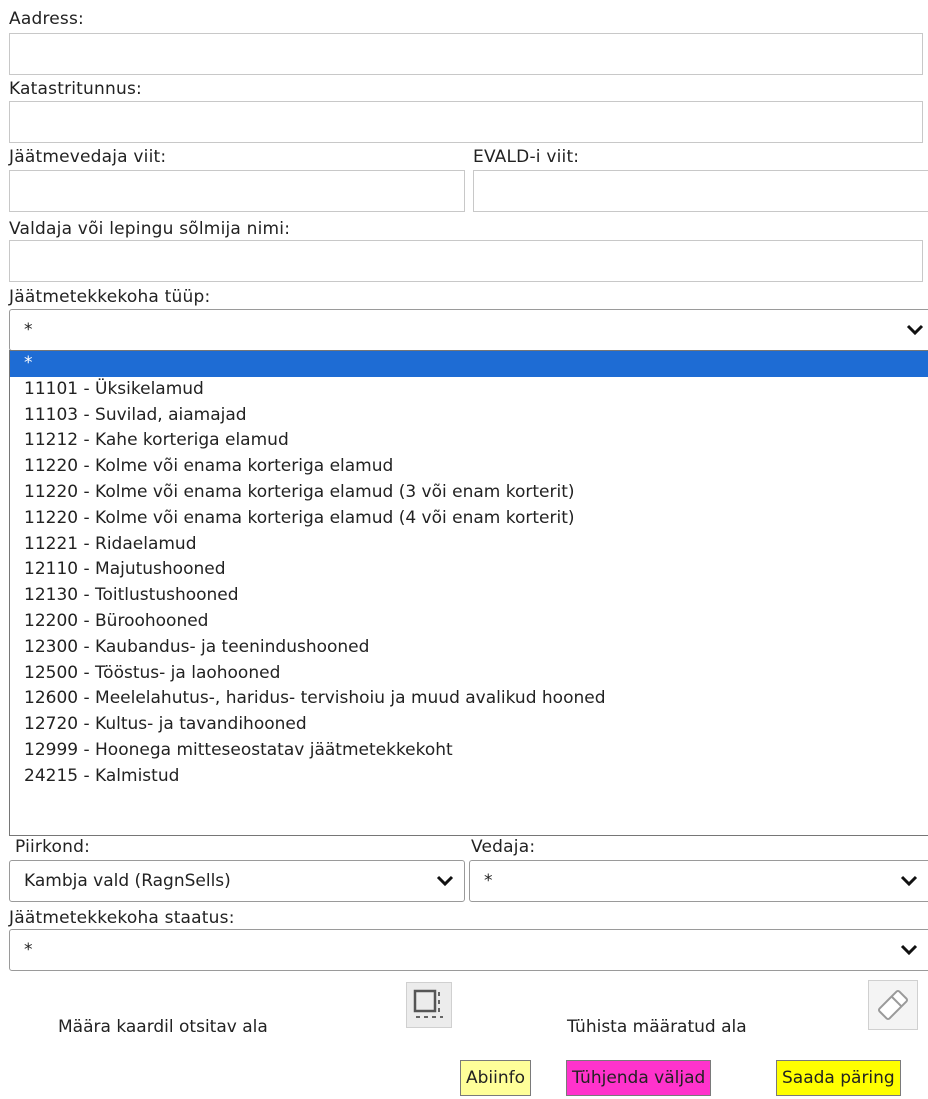 The height and width of the screenshot is (1099, 928). I want to click on tyyp-option: 11103 - Suvilad, aiamajad, so click(469, 416).